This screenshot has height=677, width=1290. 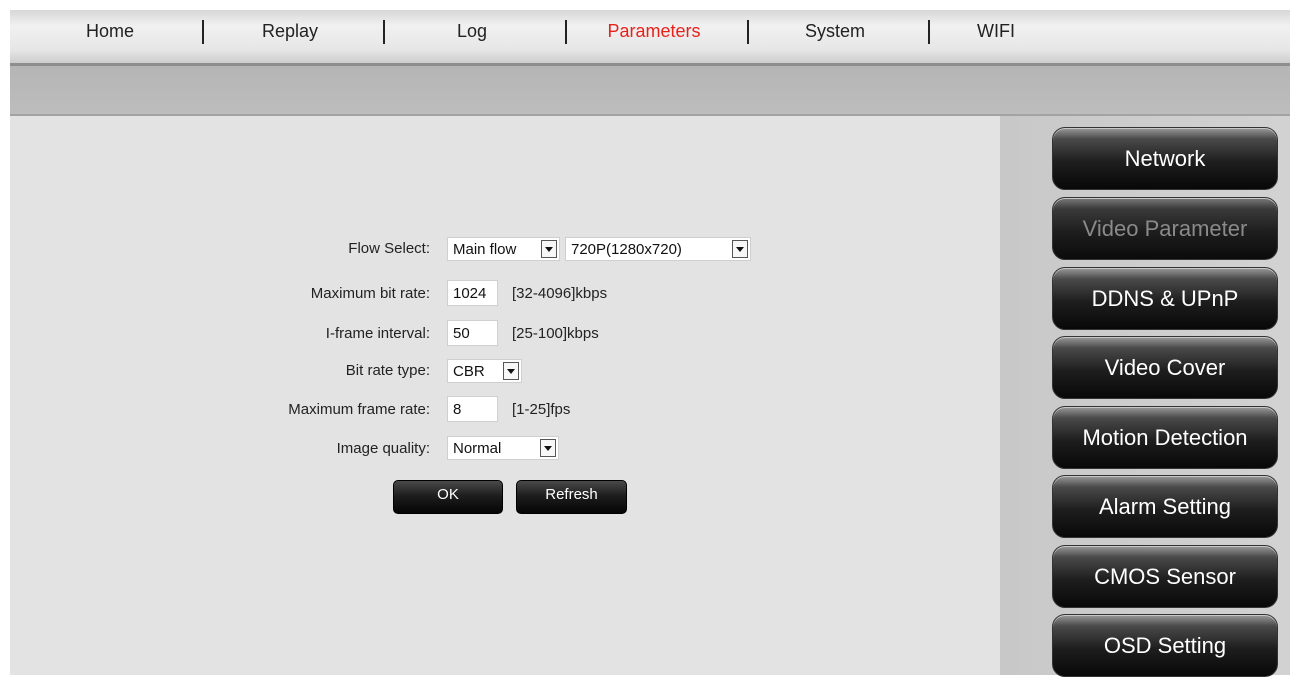 I want to click on resolution-dropdown: 720P(1280x720), so click(x=658, y=249).